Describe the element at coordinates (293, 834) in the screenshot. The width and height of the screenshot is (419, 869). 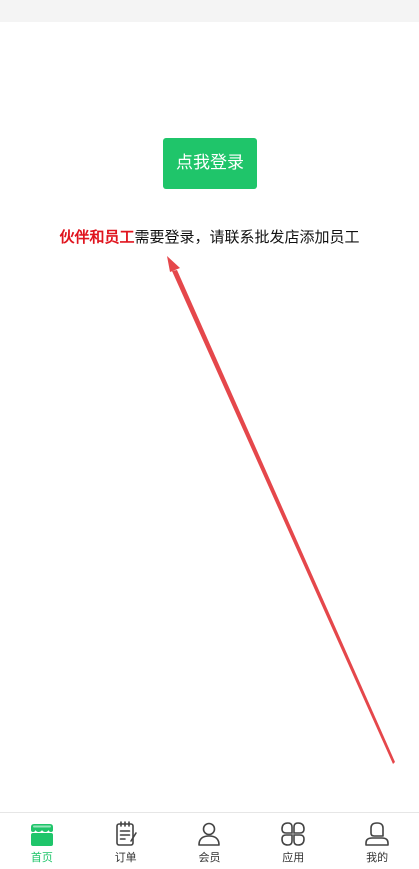
I see `apps-grid-icon` at that location.